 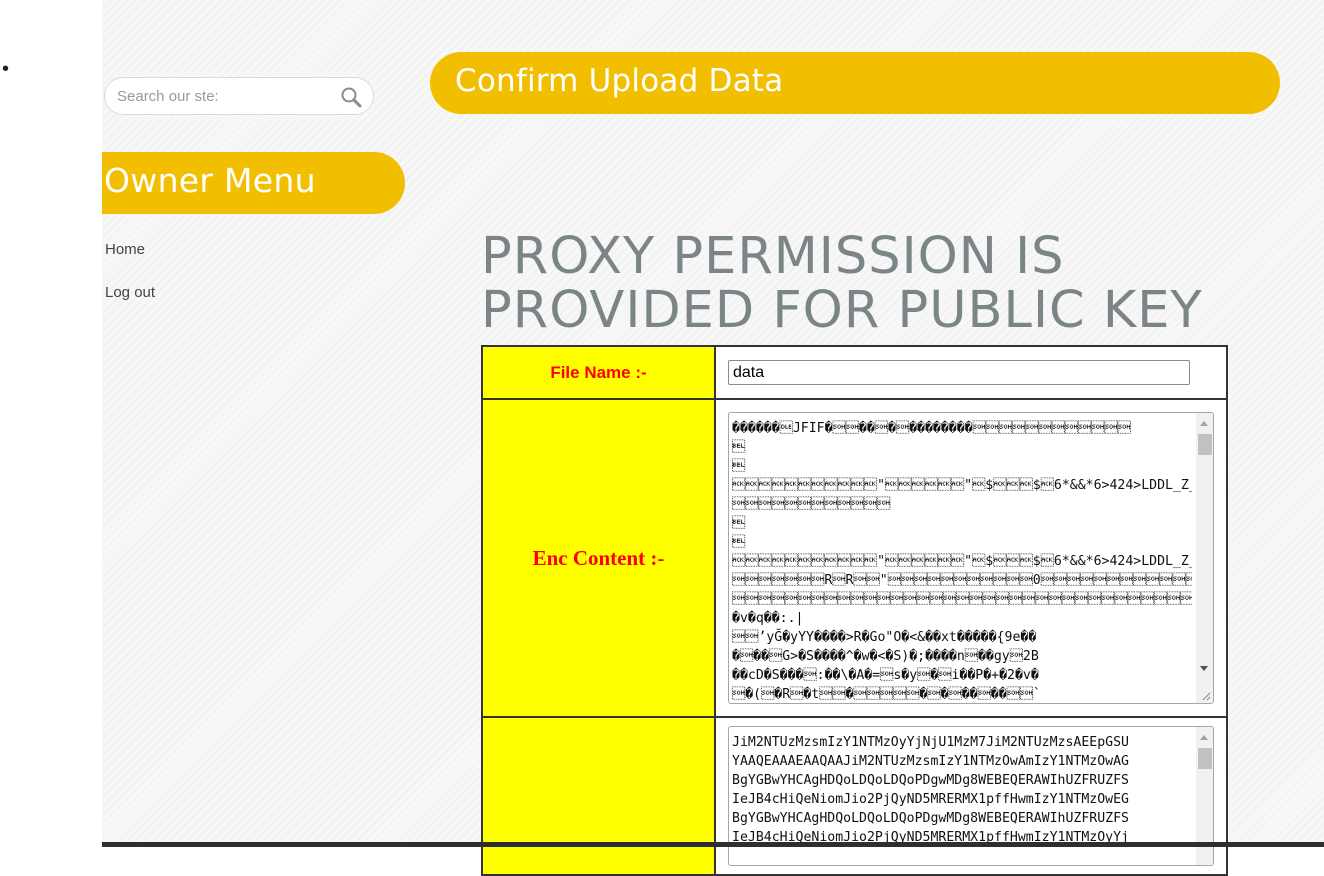 I want to click on scroll-down-arrow-icon, so click(x=1204, y=668).